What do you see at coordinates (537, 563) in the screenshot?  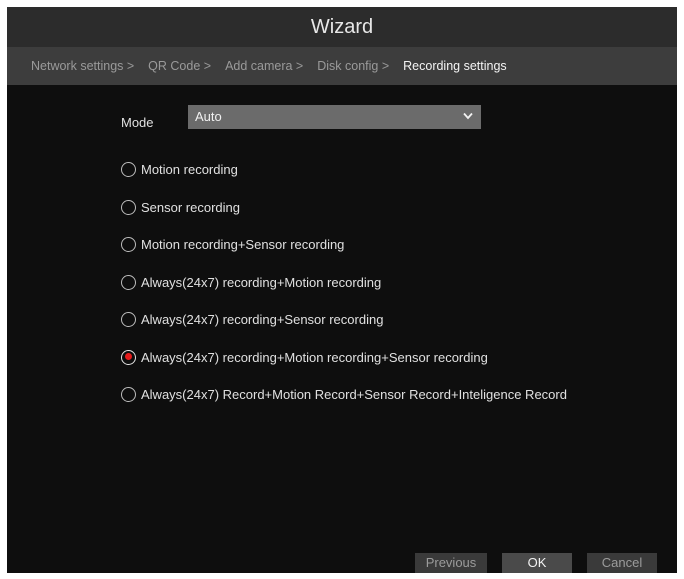 I see `ok-button: OK` at bounding box center [537, 563].